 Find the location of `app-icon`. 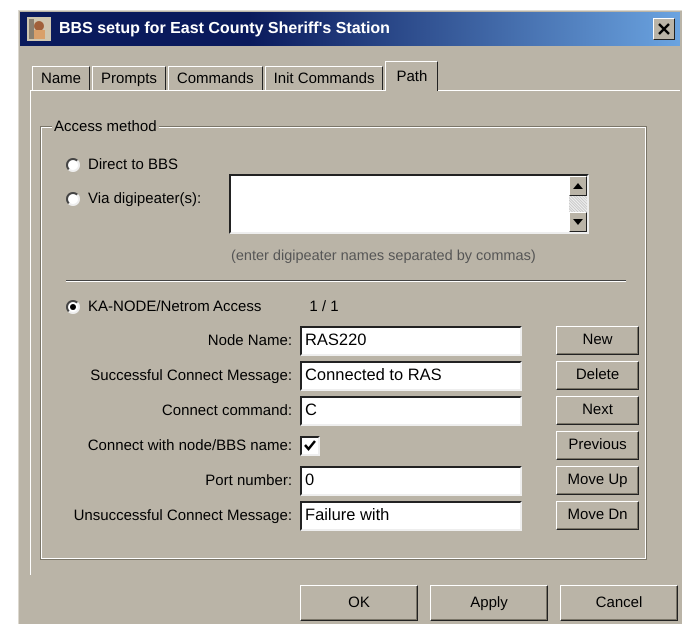

app-icon is located at coordinates (39, 29).